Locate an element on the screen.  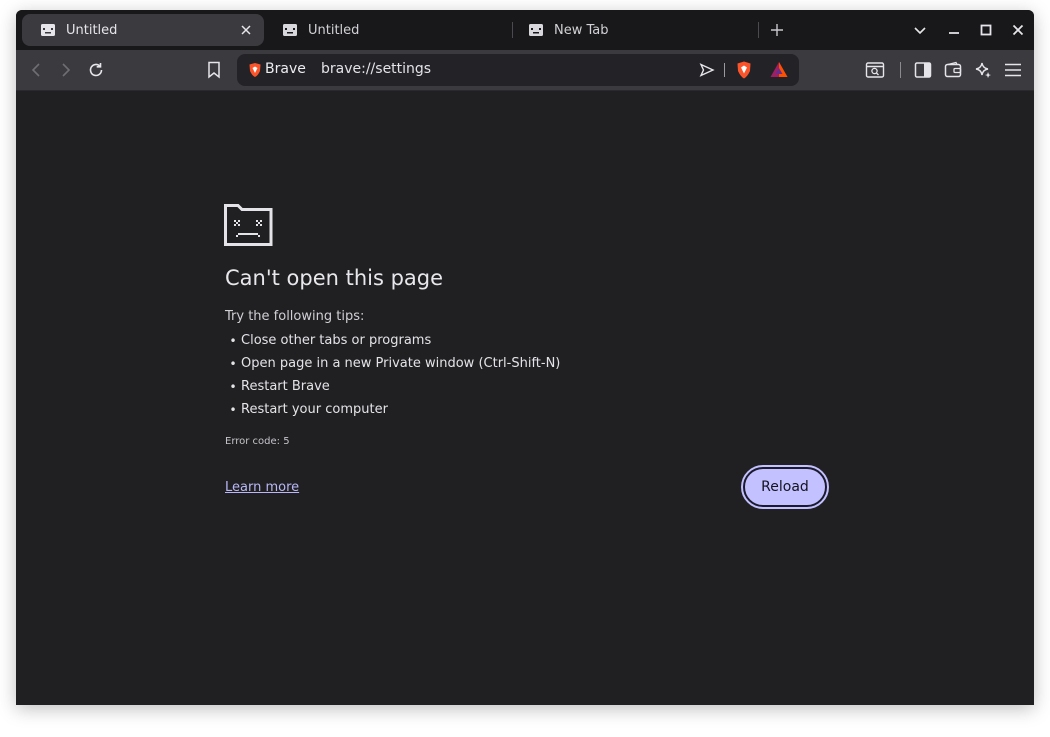
learn-more-link: Learn more is located at coordinates (262, 487).